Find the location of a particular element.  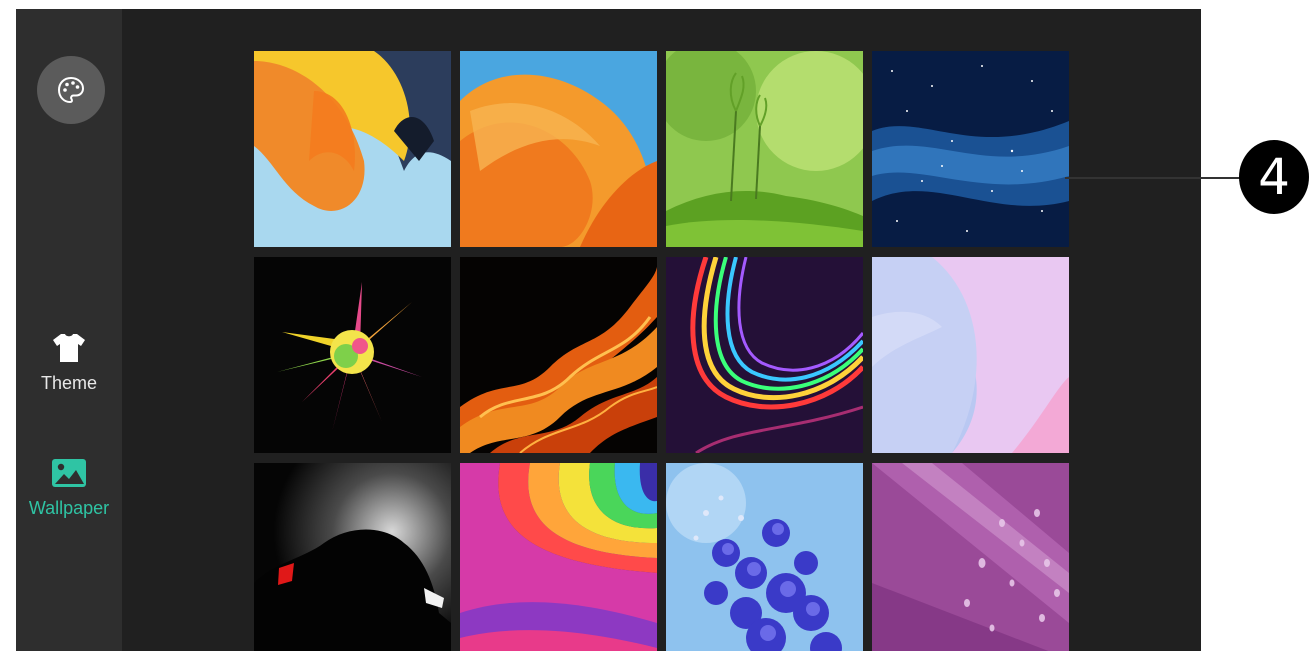

sidebar-item-label: Theme is located at coordinates (69, 383).